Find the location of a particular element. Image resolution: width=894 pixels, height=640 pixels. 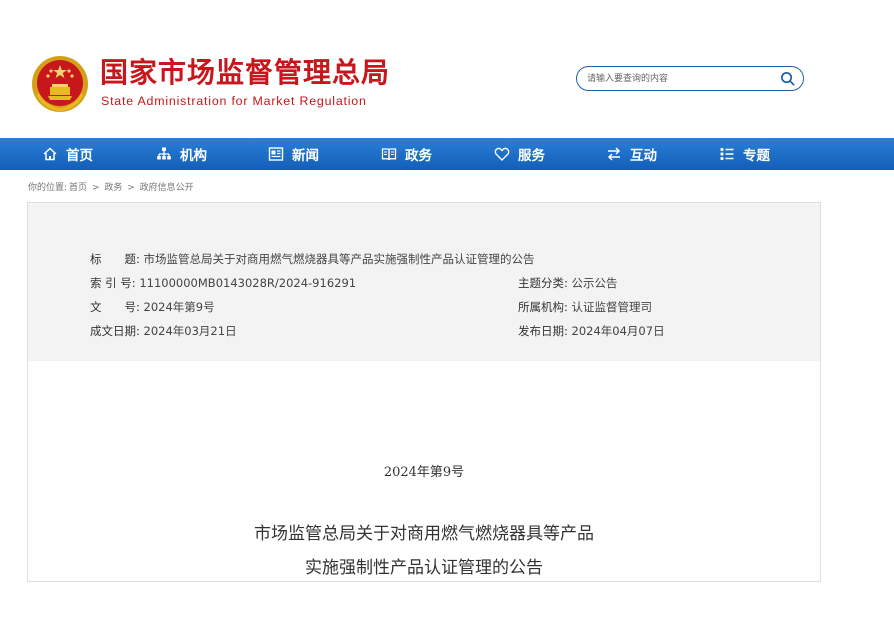

main-nav: 首页 机构 新闻 政务 服务 互动 专题 is located at coordinates (447, 154).